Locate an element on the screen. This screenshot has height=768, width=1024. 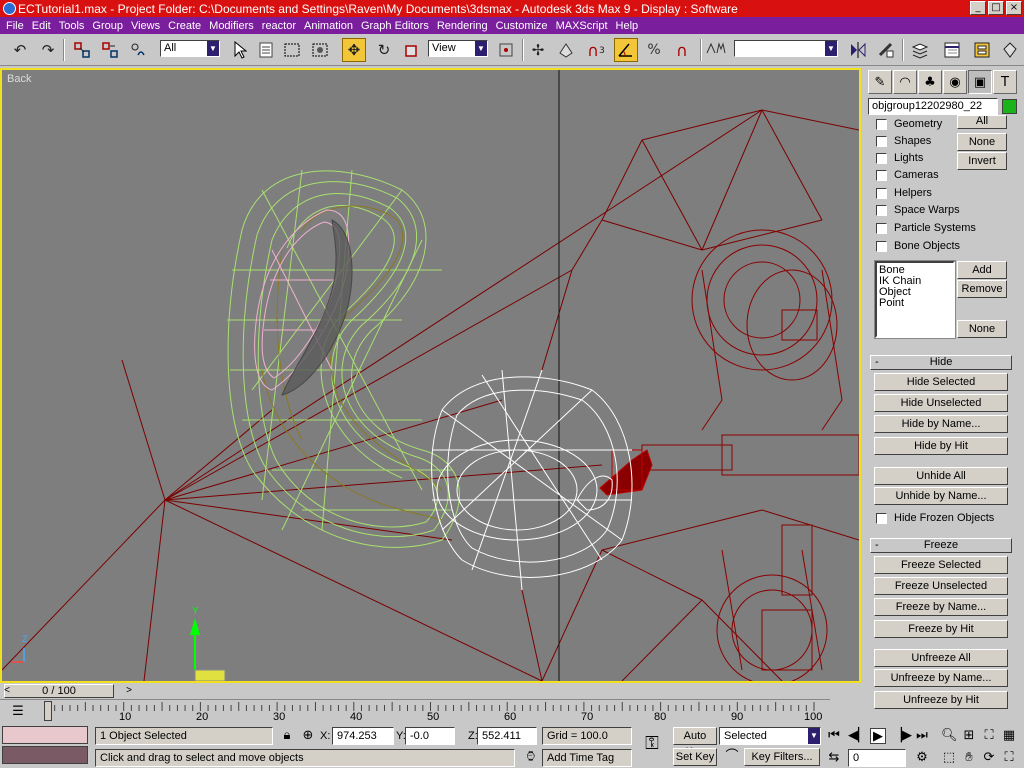
time-slider: 0 / 100 < > is located at coordinates (430, 691).